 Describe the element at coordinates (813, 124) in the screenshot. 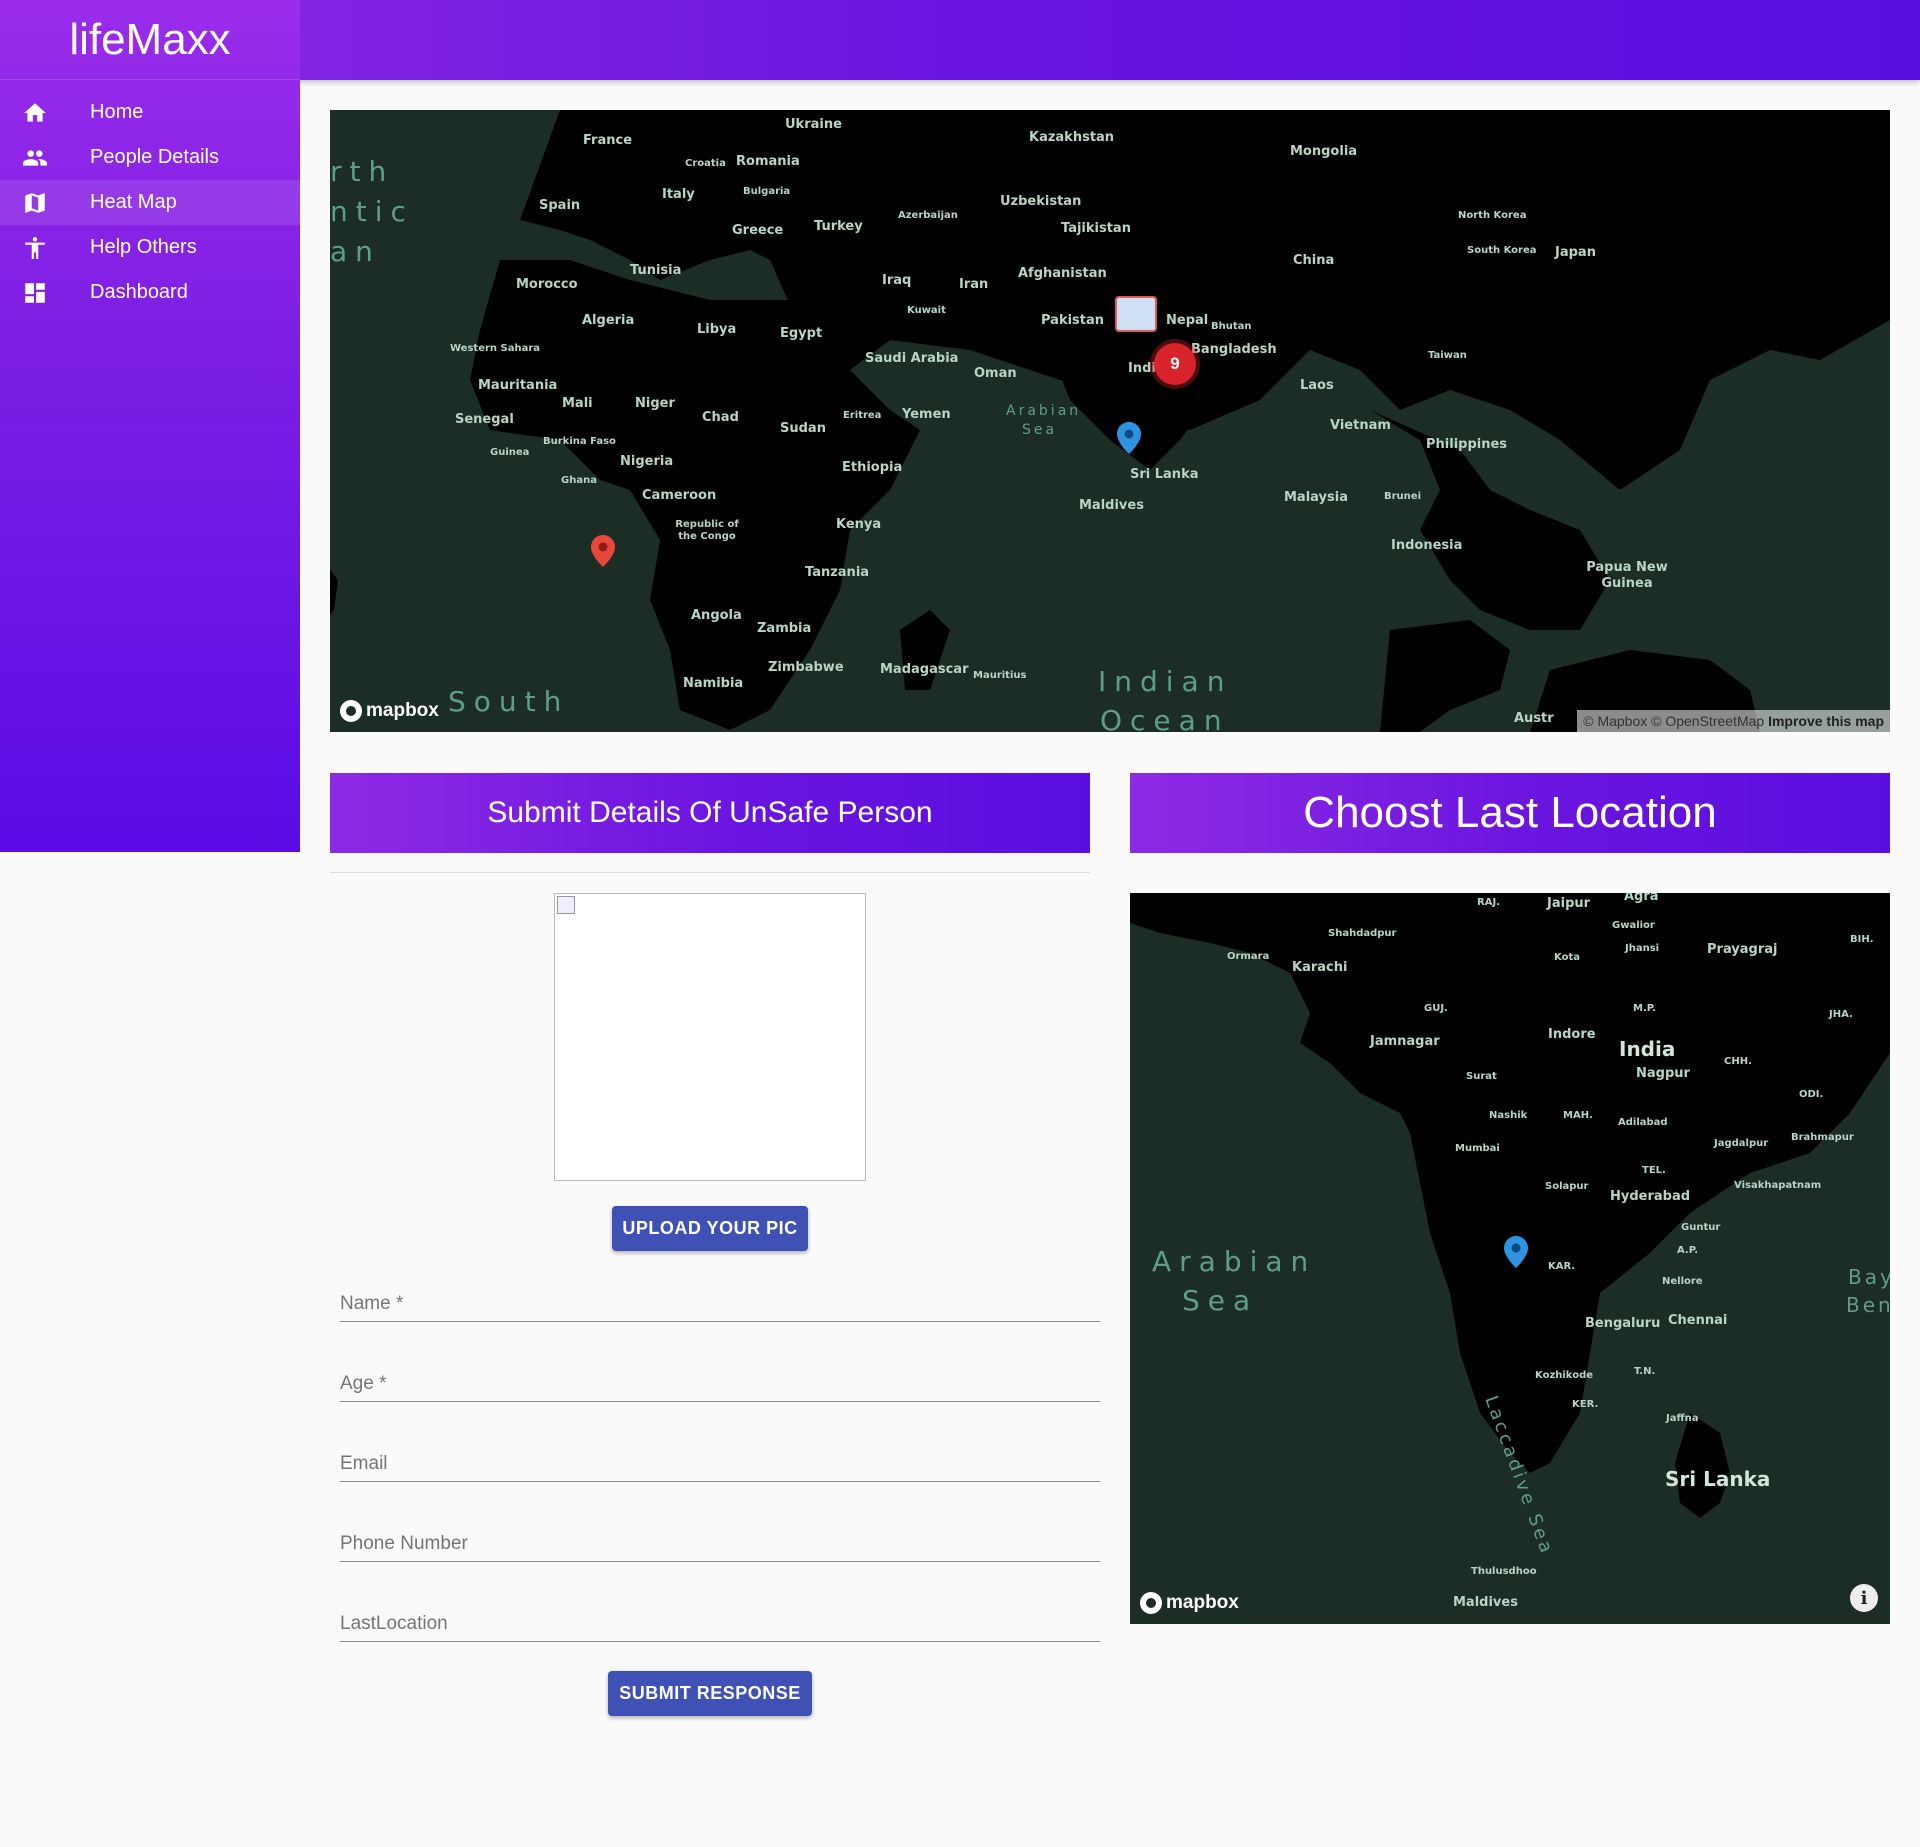

I see `country-label: Ukraine` at that location.